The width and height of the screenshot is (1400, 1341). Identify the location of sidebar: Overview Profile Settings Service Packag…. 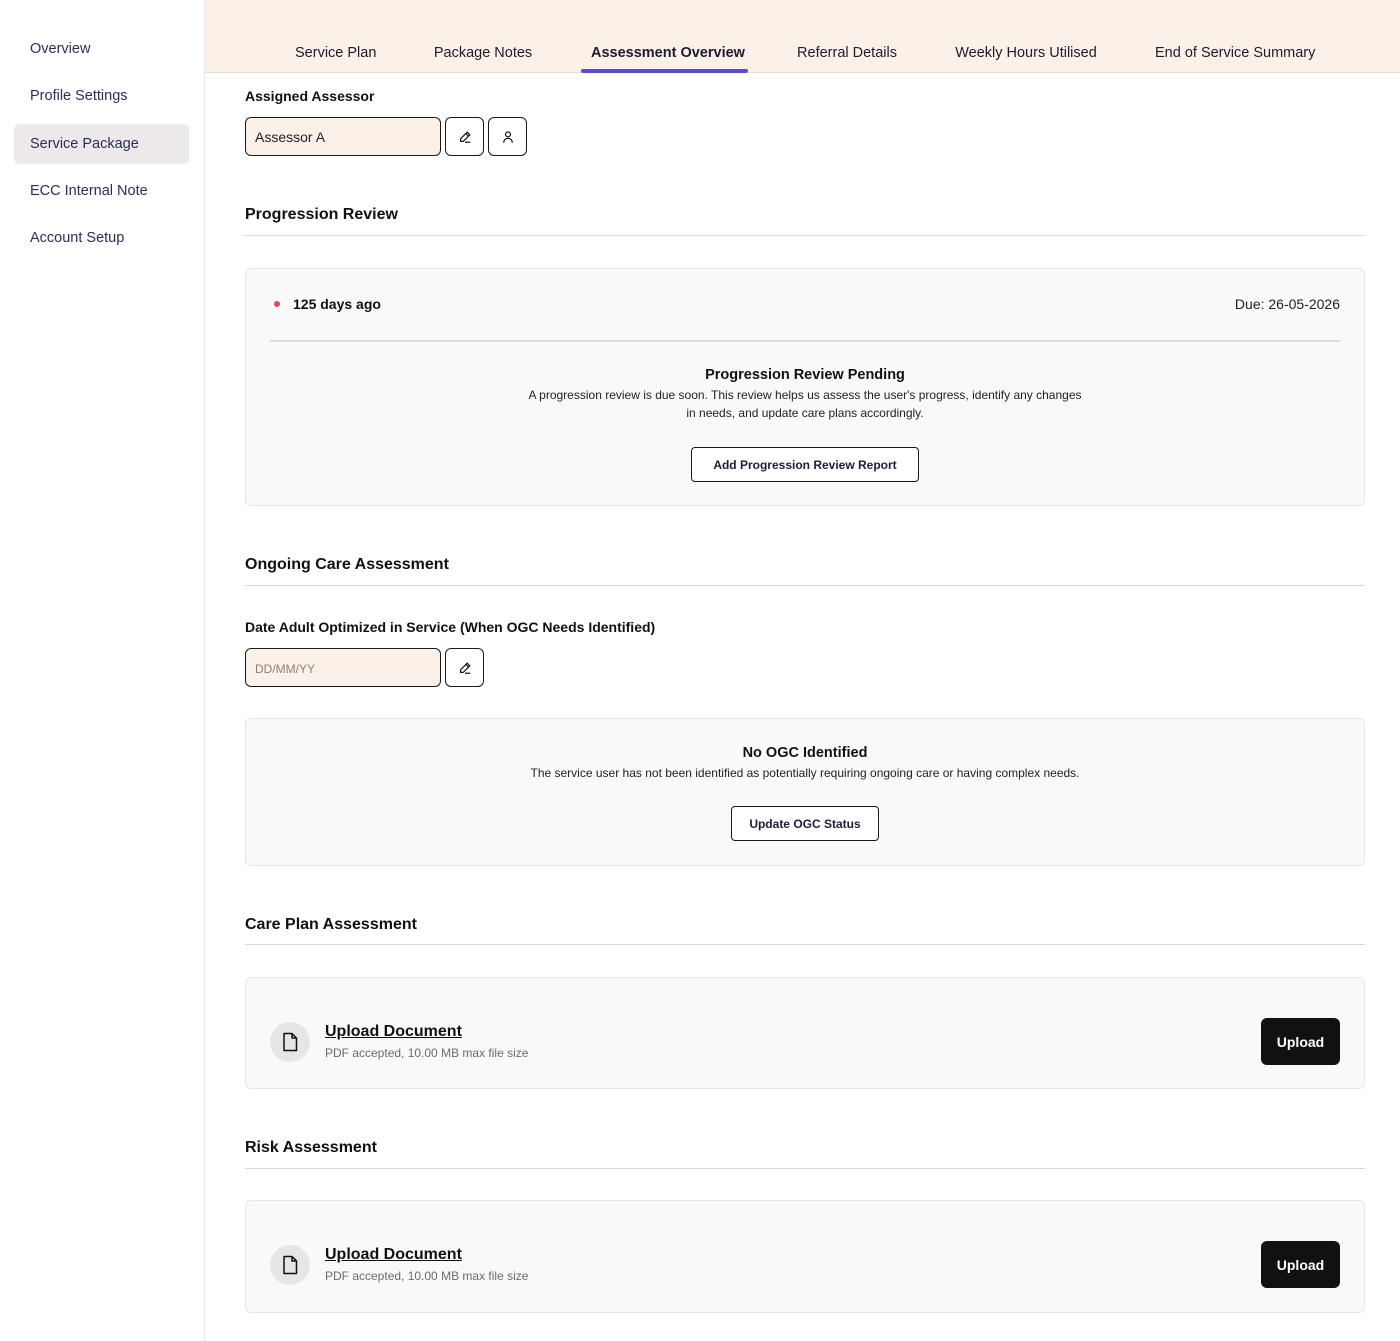
(102, 670).